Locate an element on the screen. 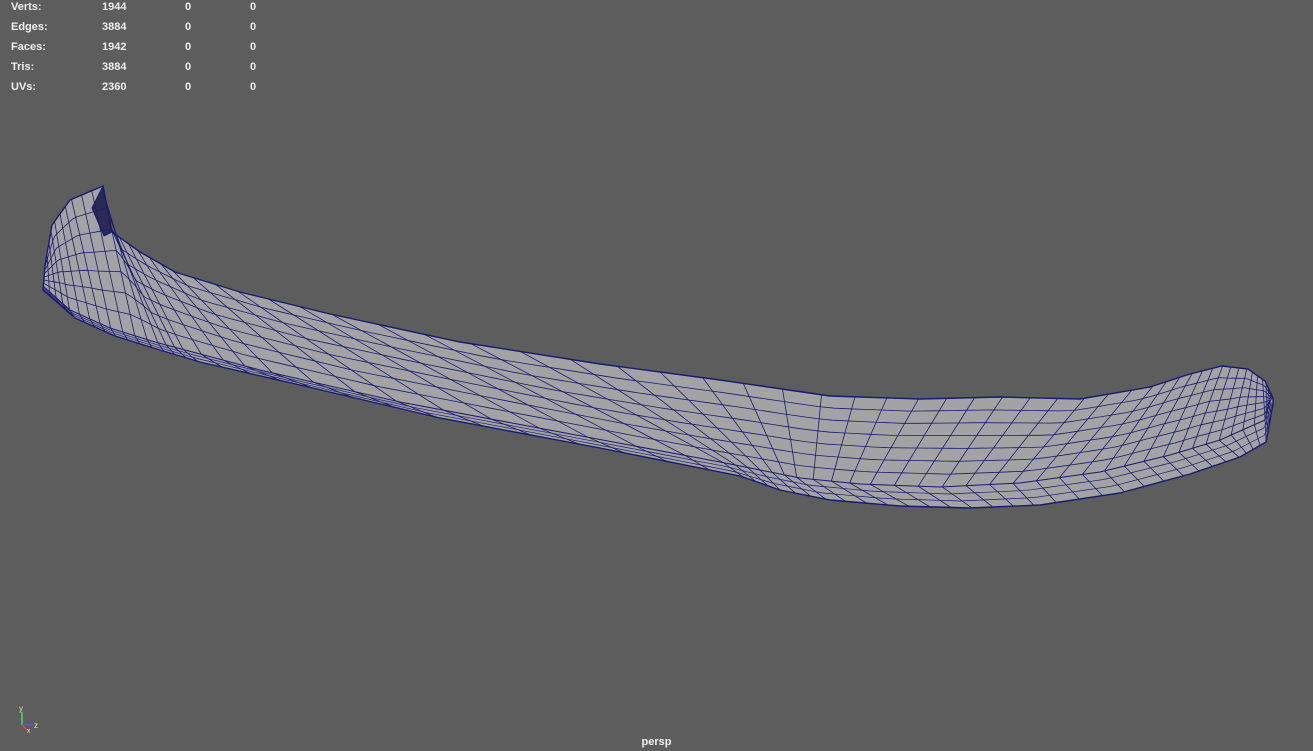  camera-name-label: persp is located at coordinates (656, 742).